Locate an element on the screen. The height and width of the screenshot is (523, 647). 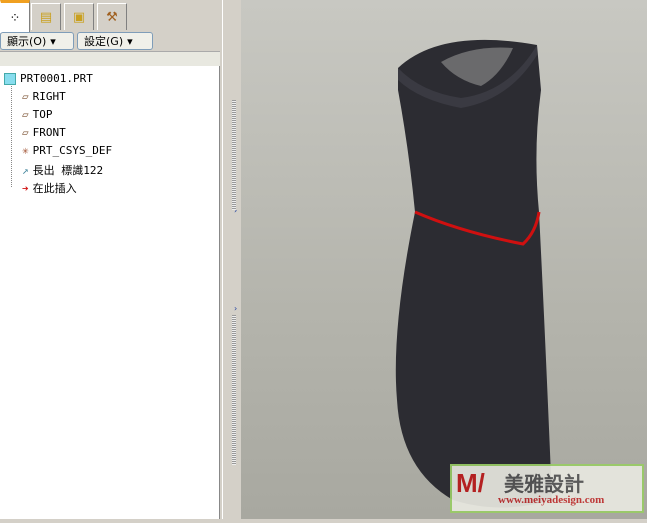
tree-item-label: 在此插入 is located at coordinates (54, 188).